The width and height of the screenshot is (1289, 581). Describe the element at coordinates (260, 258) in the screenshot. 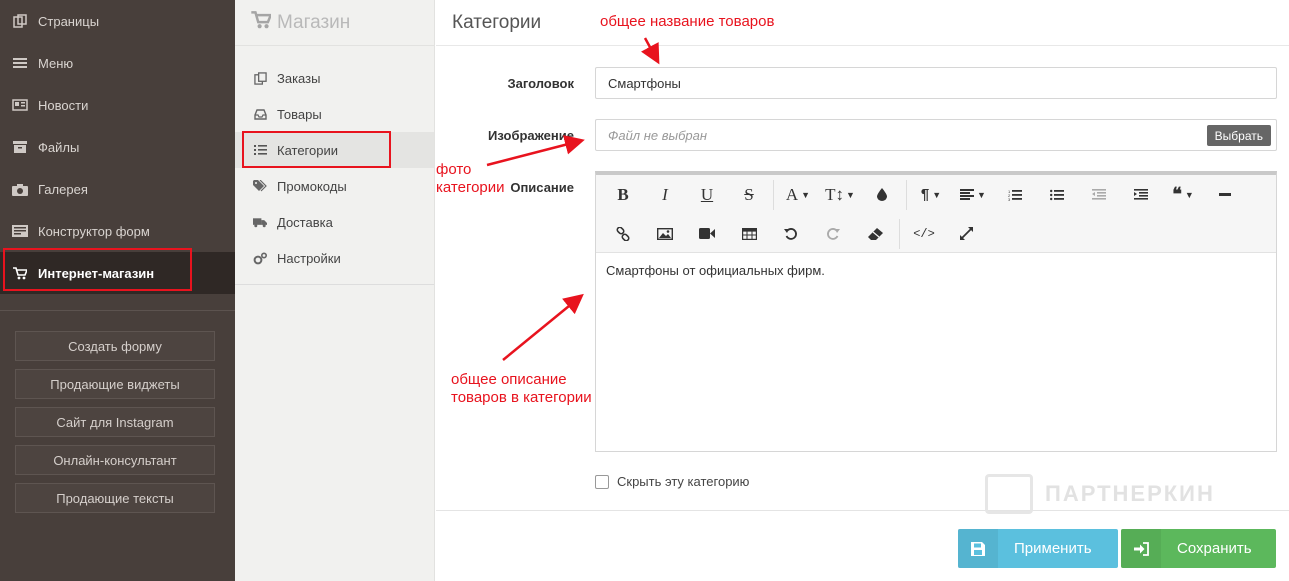

I see `cogs-icon` at that location.